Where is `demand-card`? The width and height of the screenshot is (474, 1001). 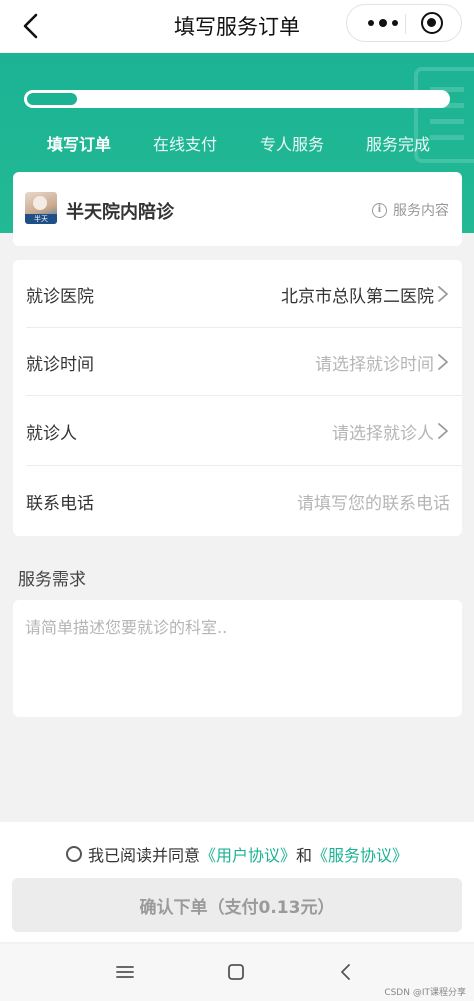
demand-card is located at coordinates (237, 658).